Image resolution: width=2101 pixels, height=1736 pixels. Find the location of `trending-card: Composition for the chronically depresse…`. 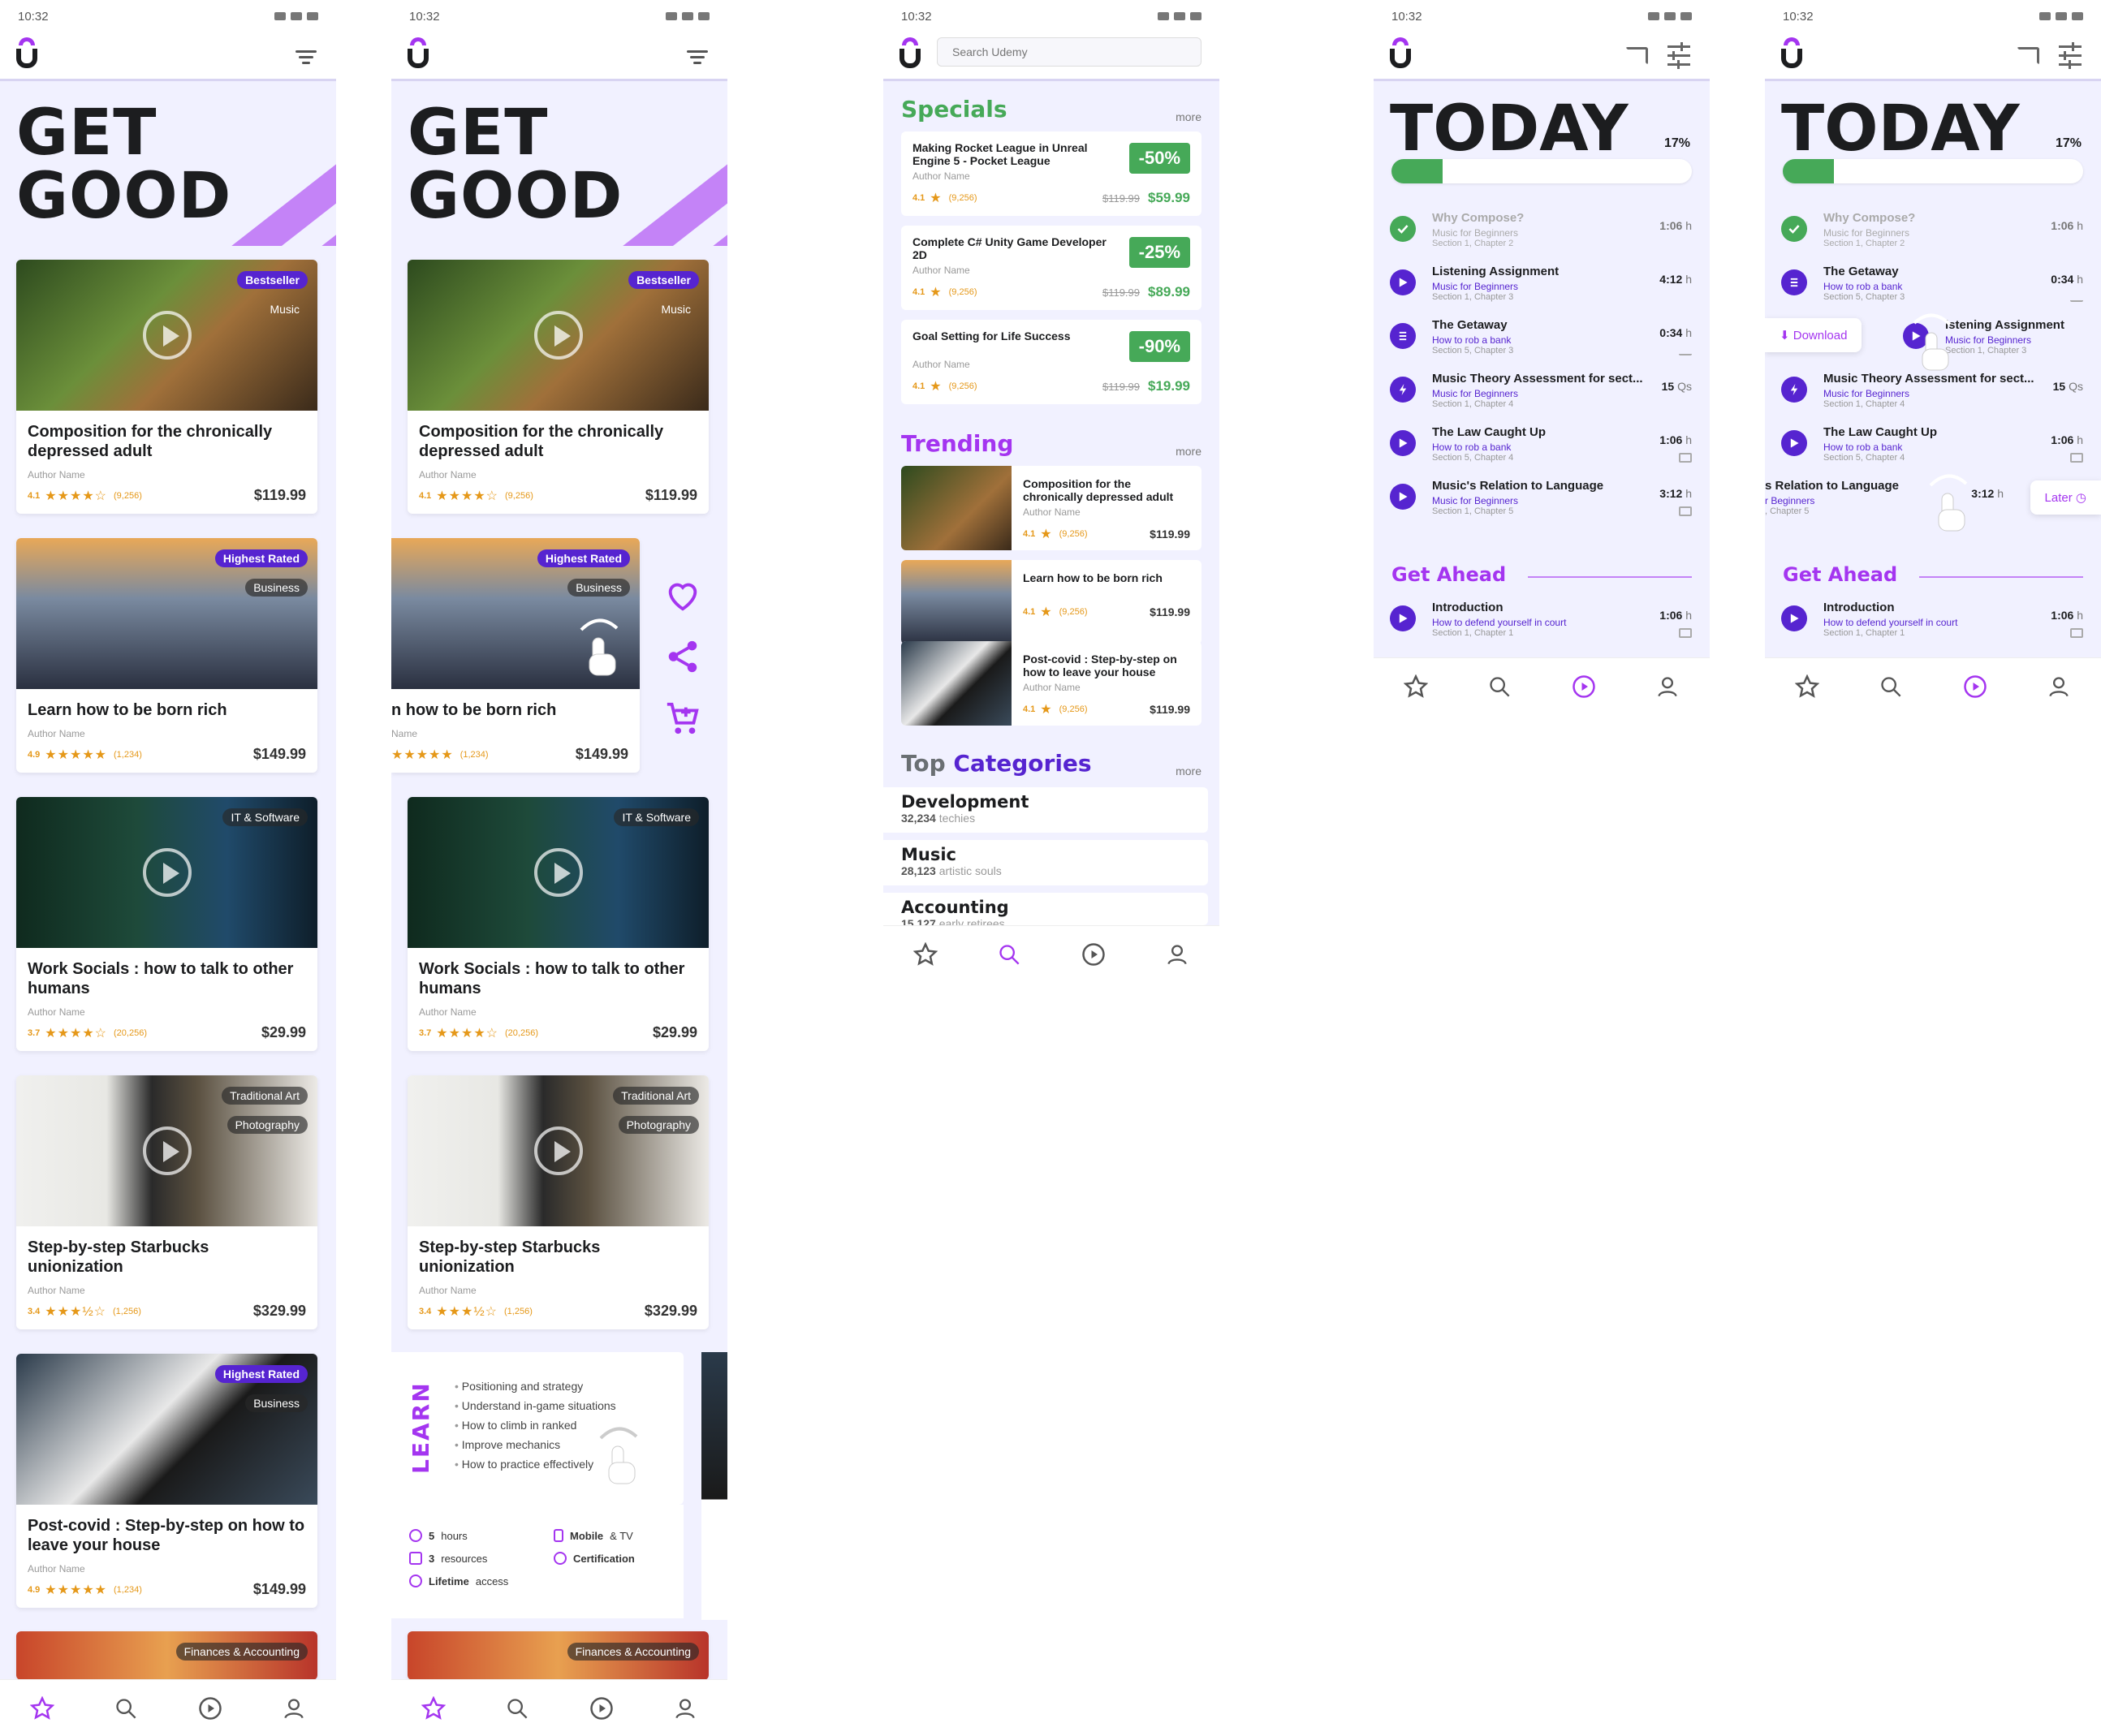

trending-card: Composition for the chronically depresse… is located at coordinates (1051, 508).